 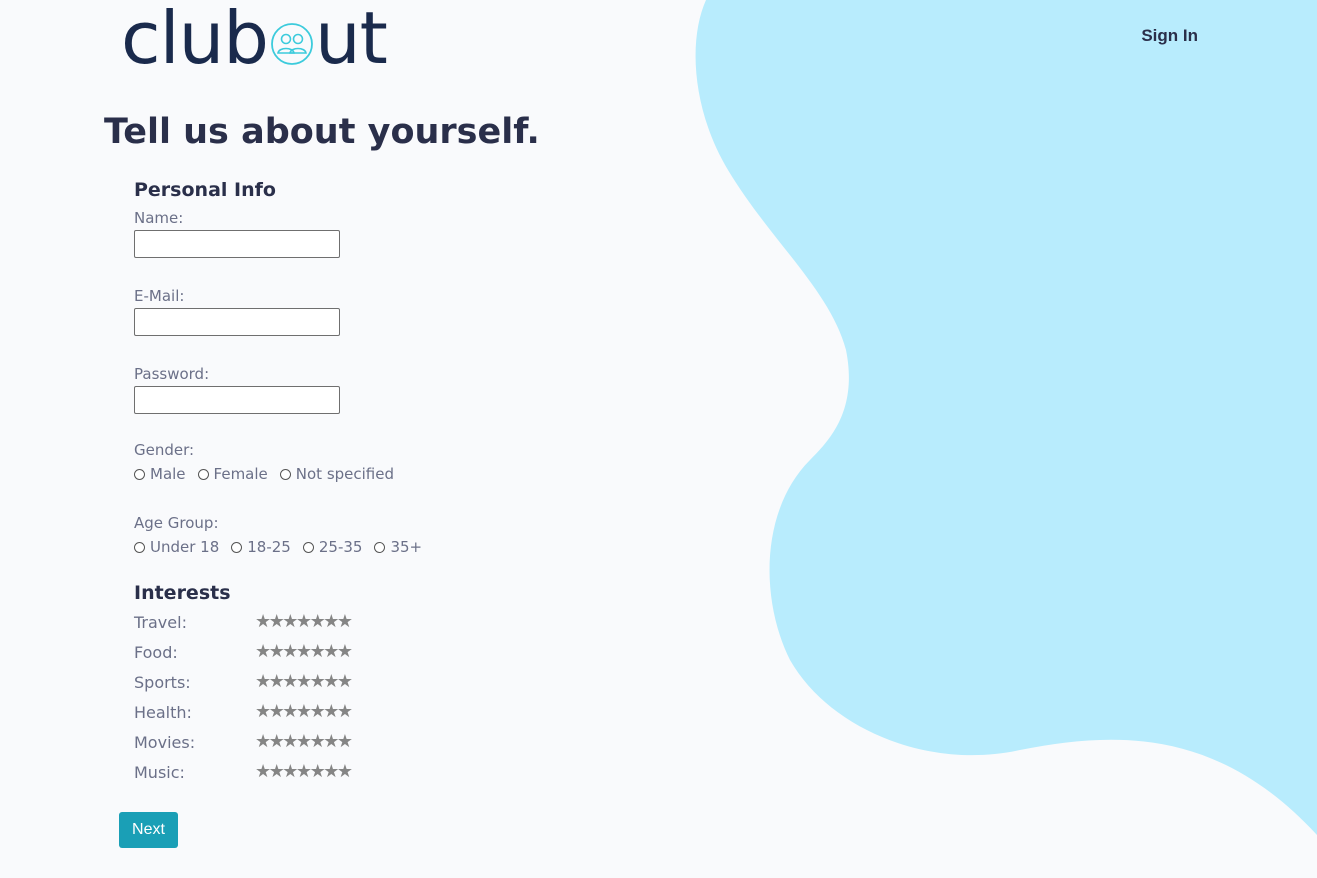 What do you see at coordinates (344, 311) in the screenshot?
I see `email-field-group: E-Mail:` at bounding box center [344, 311].